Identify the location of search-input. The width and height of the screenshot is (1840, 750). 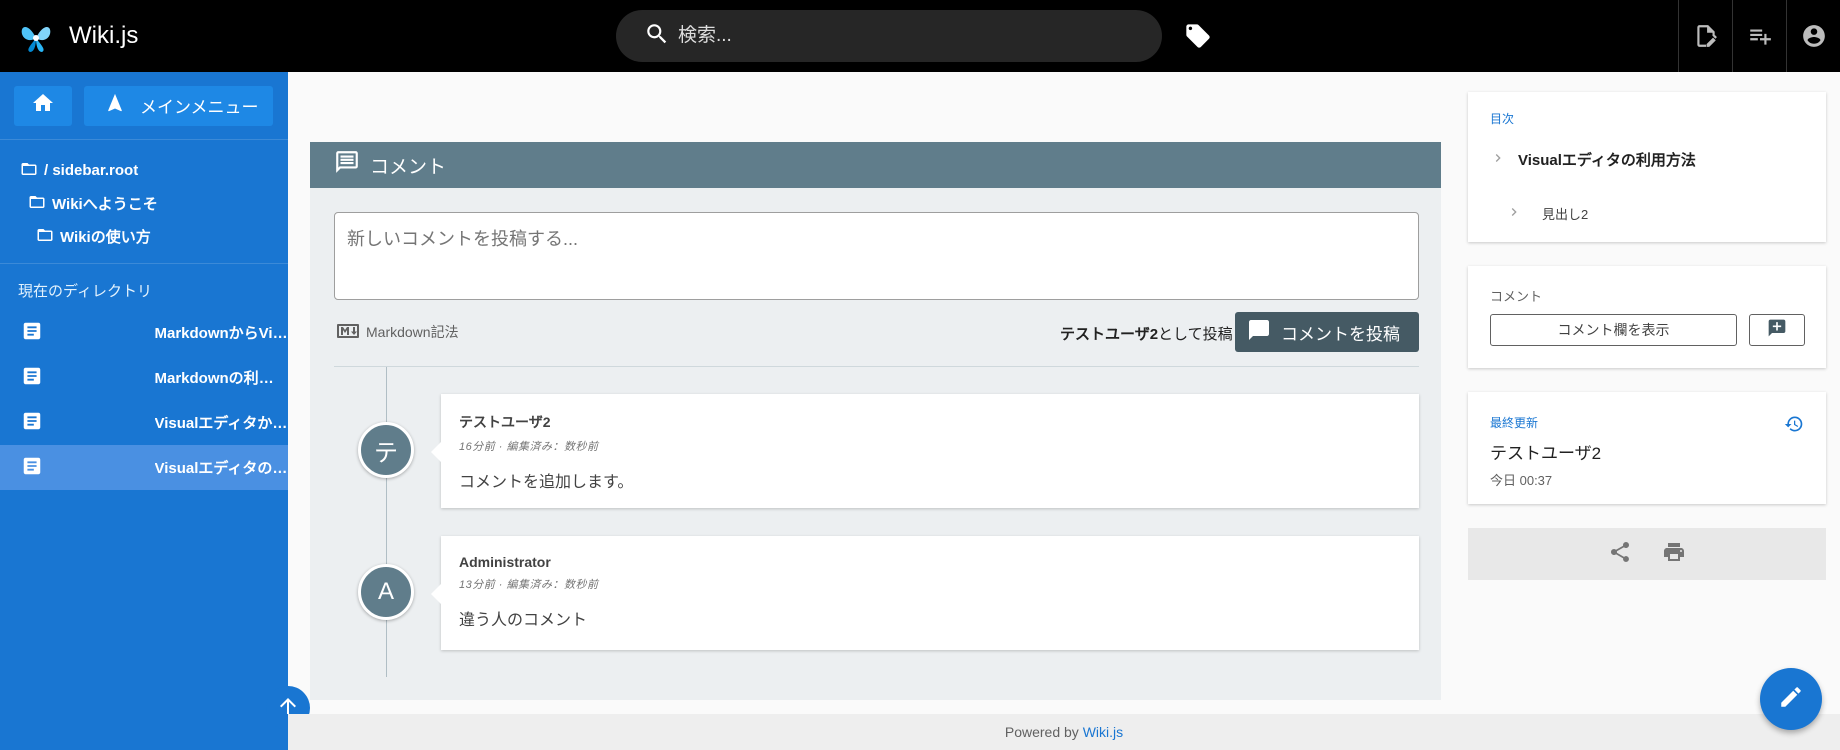
(898, 36).